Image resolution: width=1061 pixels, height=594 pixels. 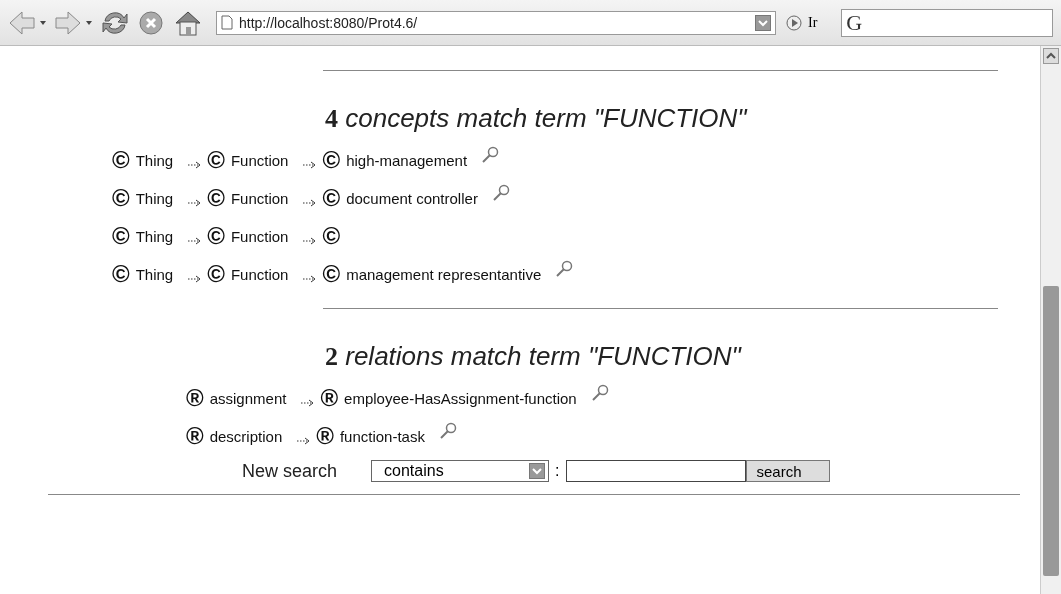 What do you see at coordinates (496, 22) in the screenshot?
I see `address-bar: http://localhost:8080/Prot4.6/` at bounding box center [496, 22].